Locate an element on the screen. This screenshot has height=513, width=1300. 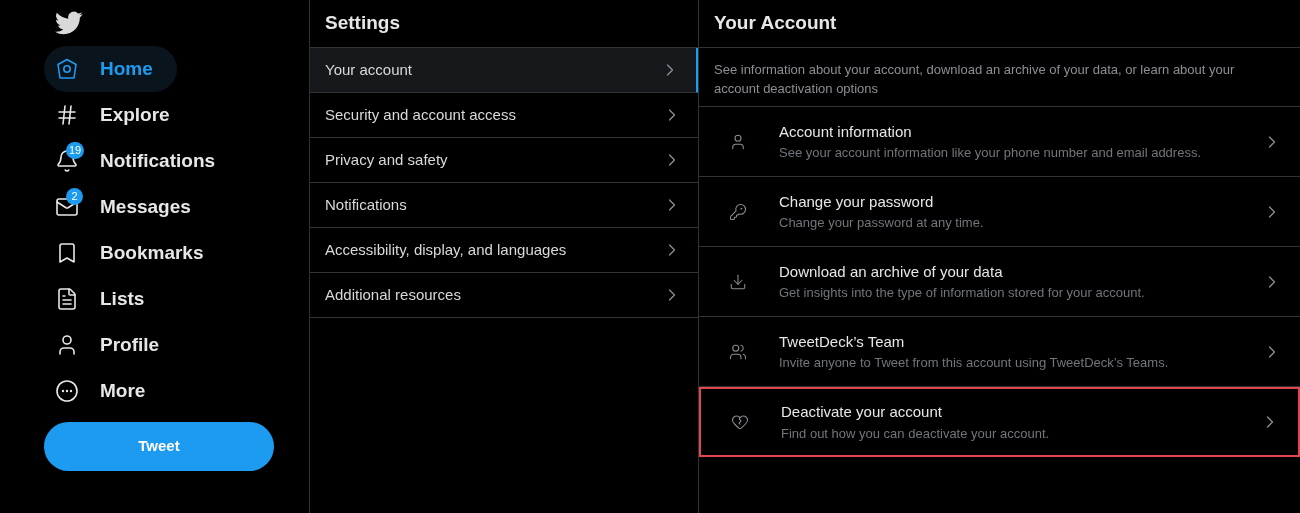
nav-item: 19 Notifications is located at coordinates (142, 161).